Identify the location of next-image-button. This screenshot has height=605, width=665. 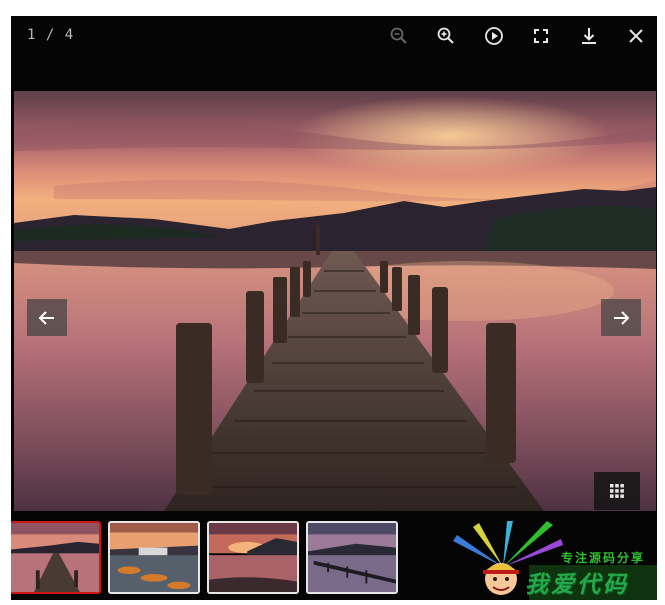
(621, 317).